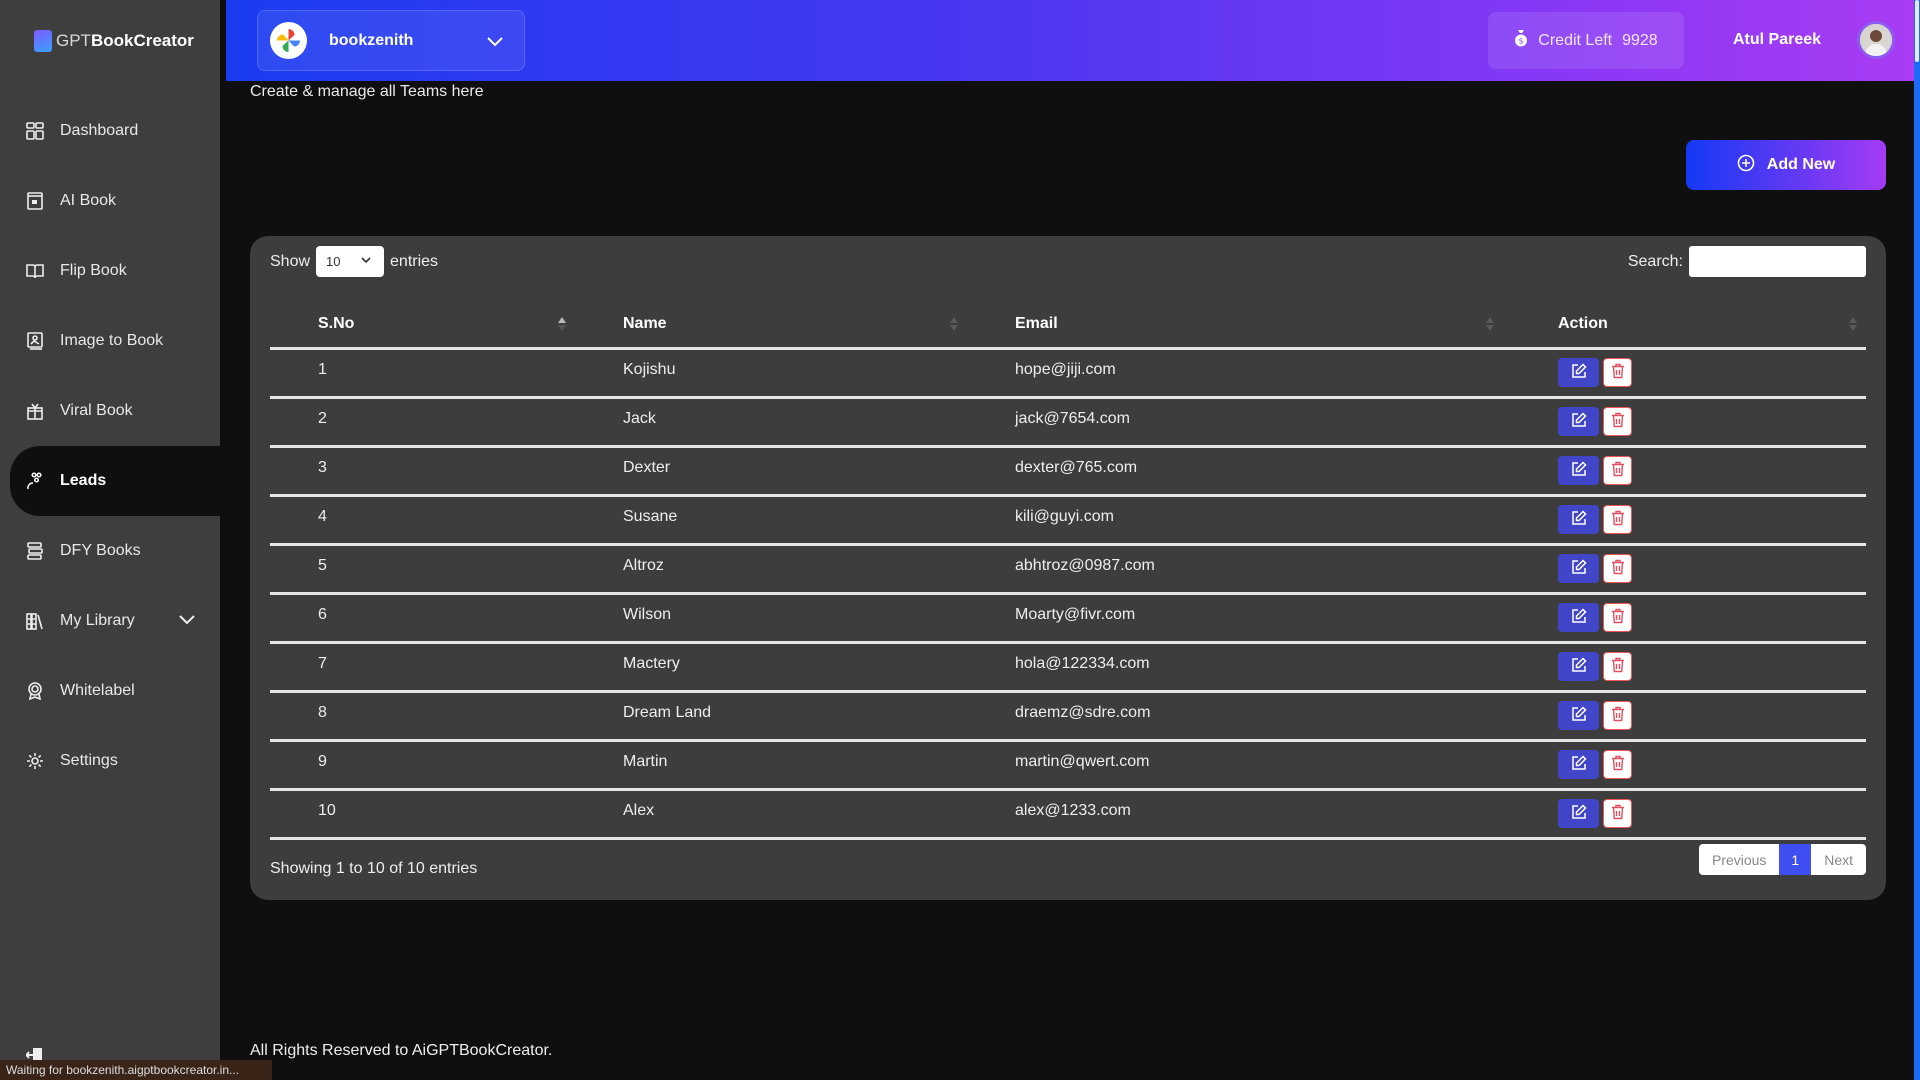 The image size is (1920, 1080). I want to click on page-size-select: 10, so click(350, 261).